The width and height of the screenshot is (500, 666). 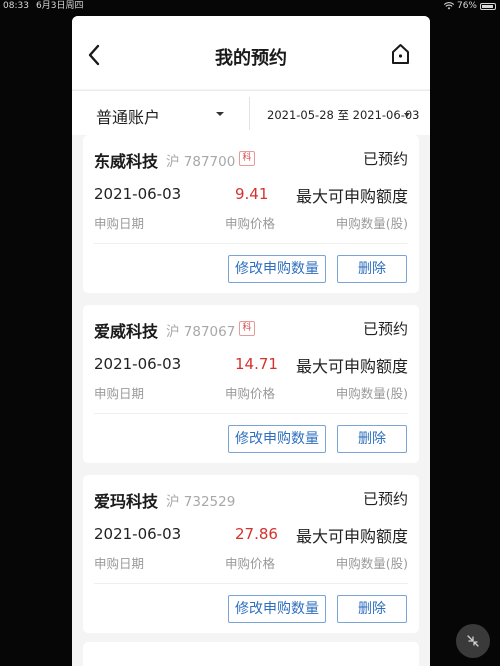 I want to click on stock-name: 爱玛科技, so click(x=126, y=501).